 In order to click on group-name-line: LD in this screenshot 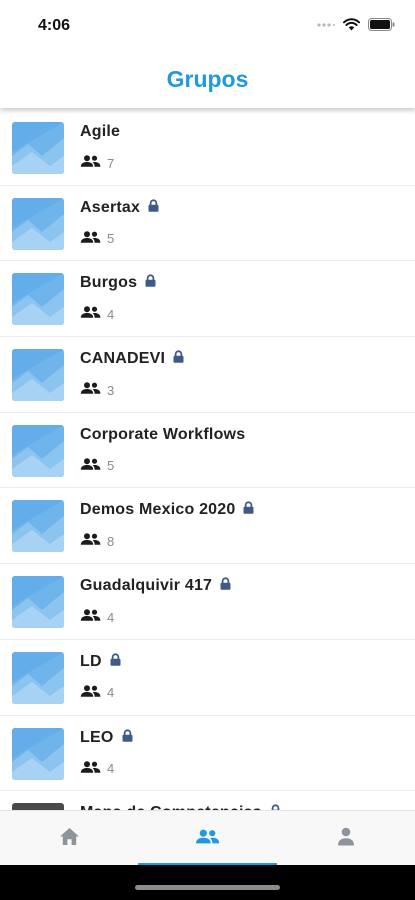, I will do `click(100, 662)`.